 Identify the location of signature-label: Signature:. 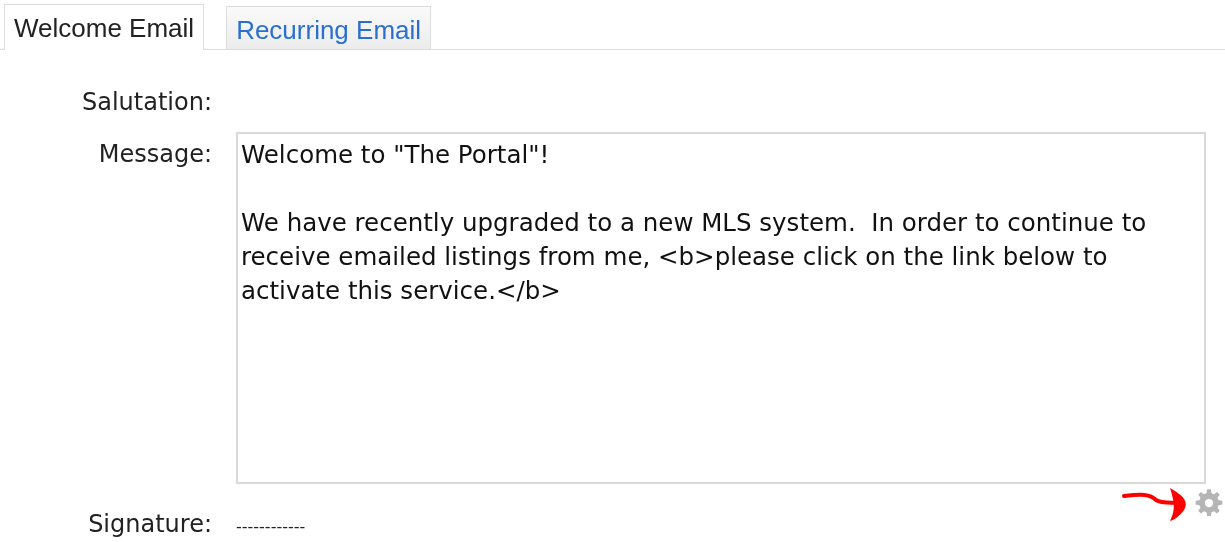
(149, 524).